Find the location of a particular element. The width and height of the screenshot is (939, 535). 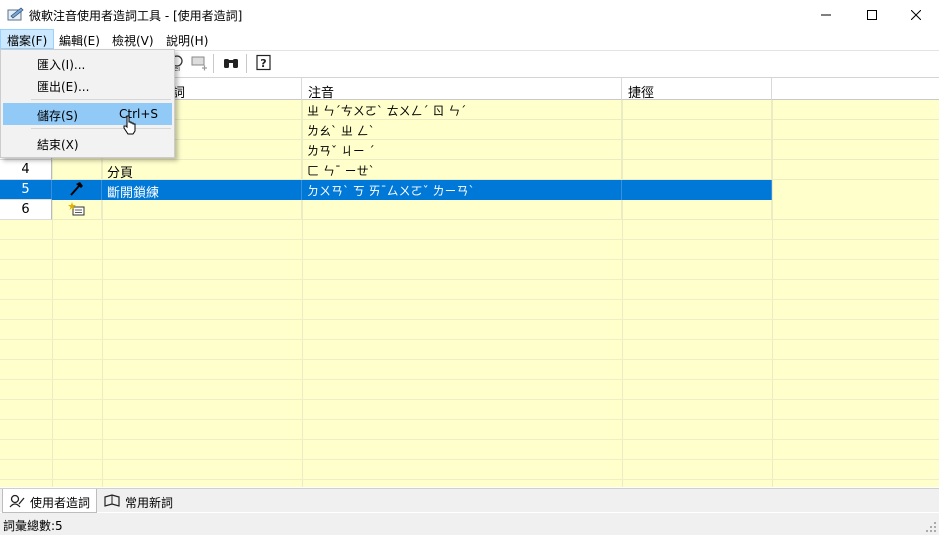

phonetic-cell is located at coordinates (462, 210).